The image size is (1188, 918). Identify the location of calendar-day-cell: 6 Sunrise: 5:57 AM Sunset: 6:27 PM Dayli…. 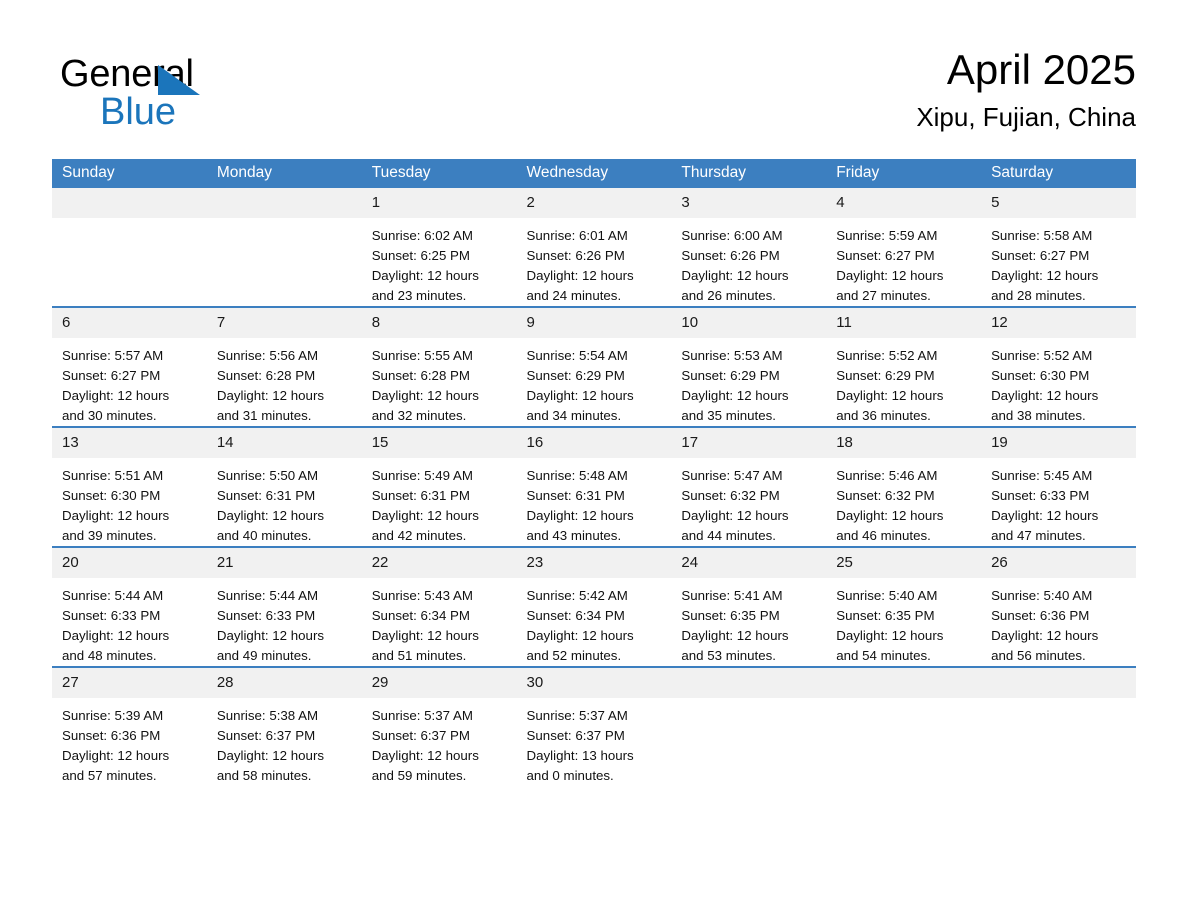
(129, 366).